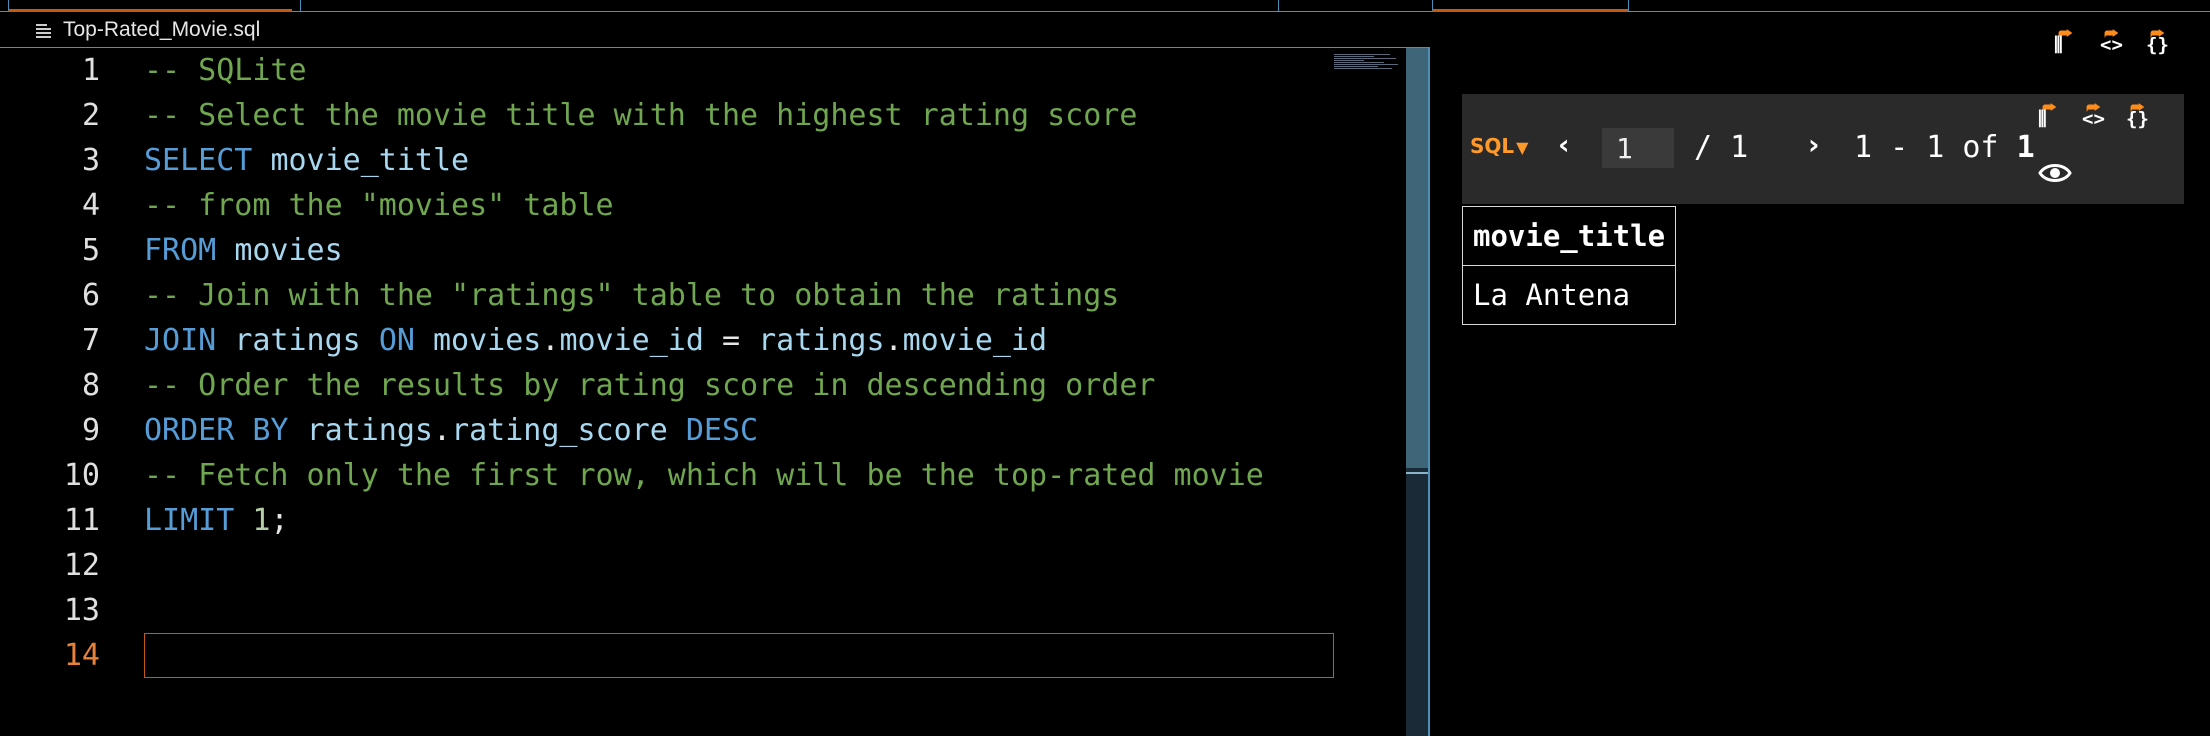  Describe the element at coordinates (1569, 236) in the screenshot. I see `column-header: movie_title` at that location.